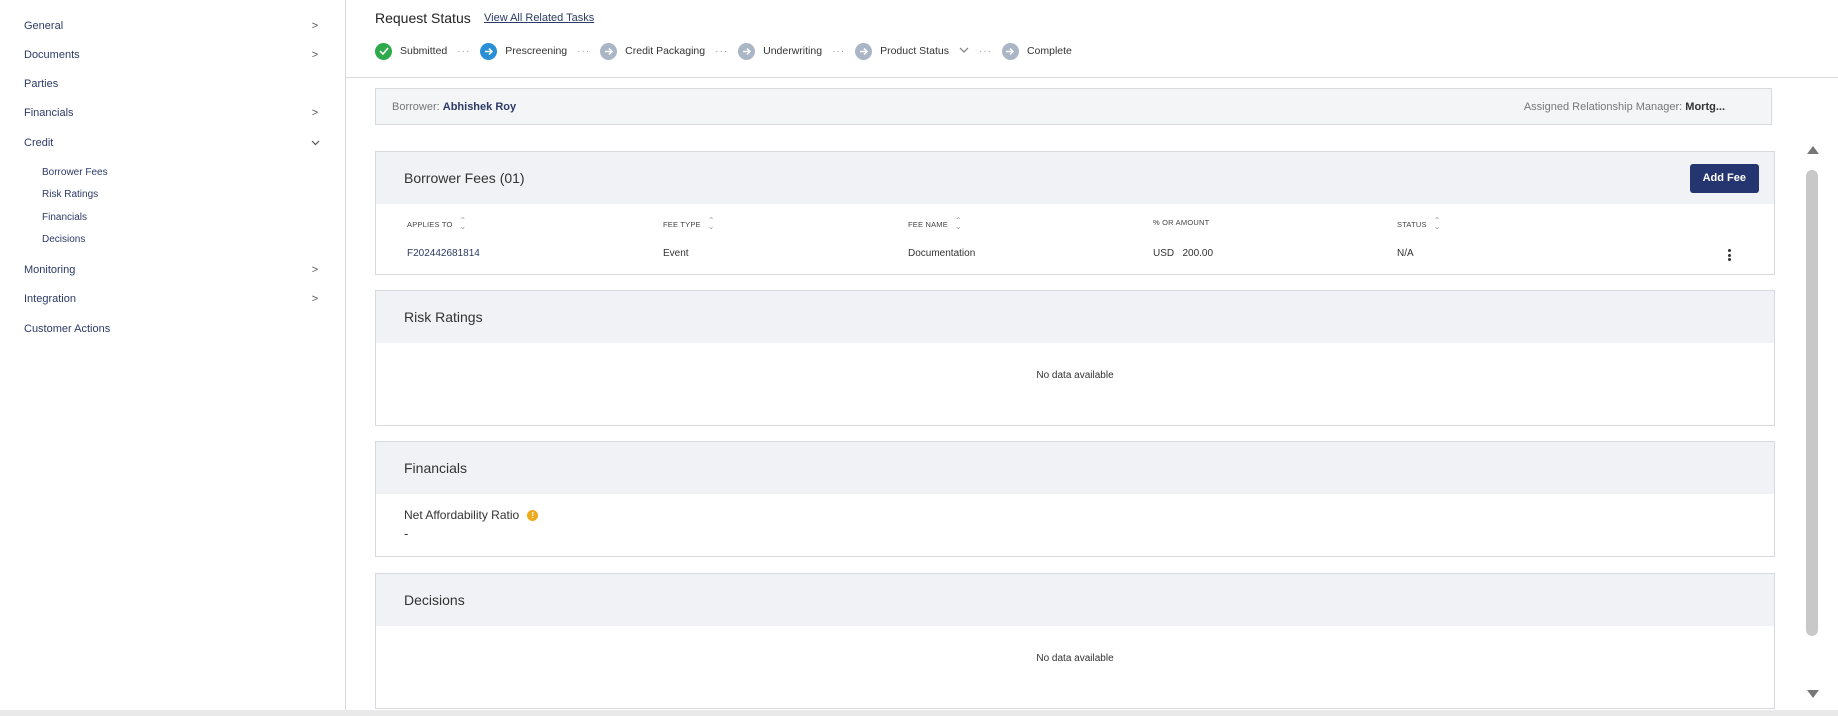 This screenshot has width=1838, height=716. What do you see at coordinates (1412, 224) in the screenshot?
I see `column-label: STATUS` at bounding box center [1412, 224].